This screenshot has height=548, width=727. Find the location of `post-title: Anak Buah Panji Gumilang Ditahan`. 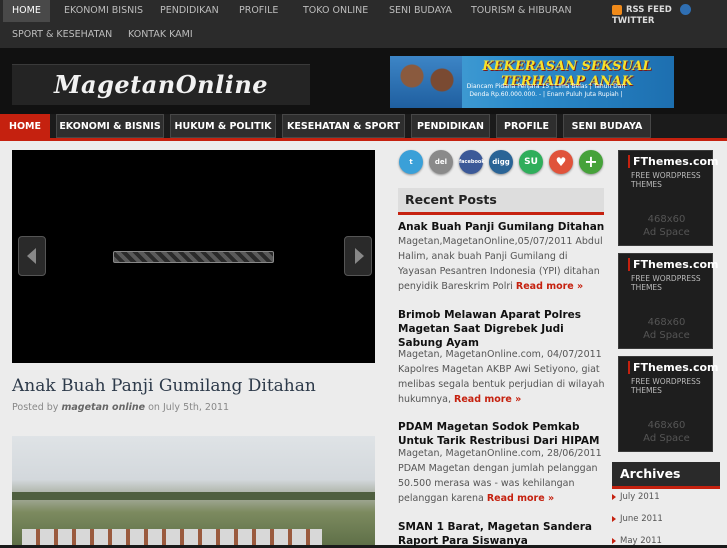

post-title: Anak Buah Panji Gumilang Ditahan is located at coordinates (164, 386).